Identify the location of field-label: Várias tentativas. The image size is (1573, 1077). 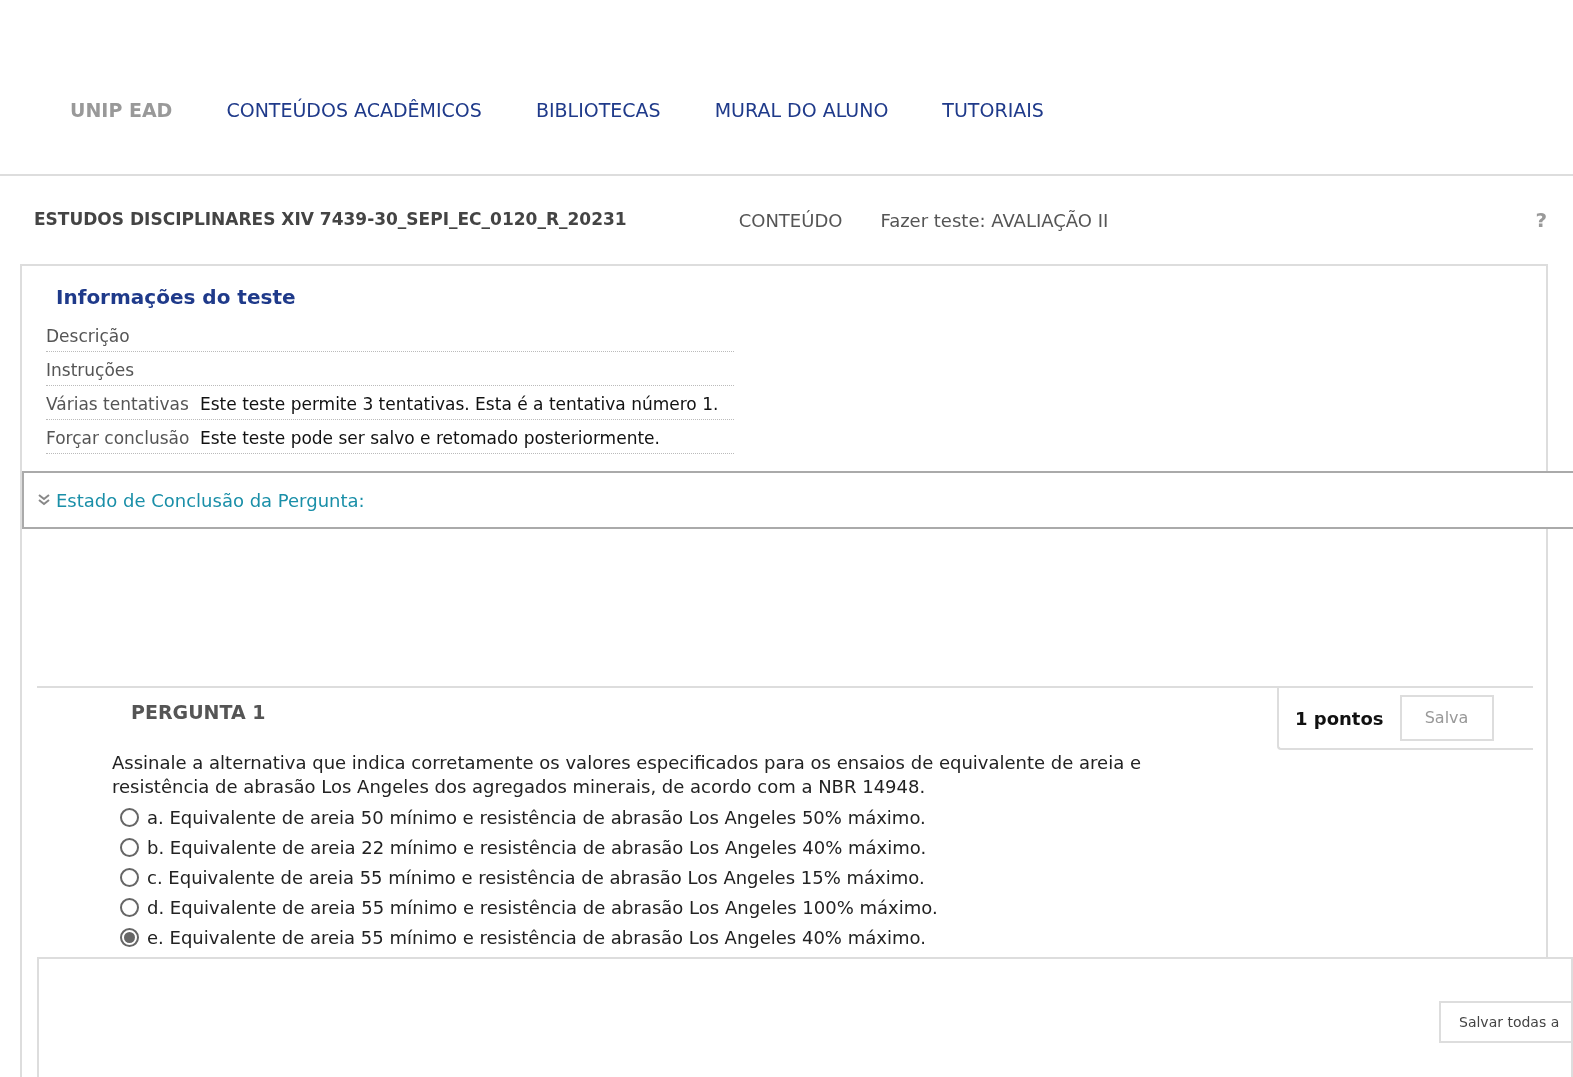
(118, 404).